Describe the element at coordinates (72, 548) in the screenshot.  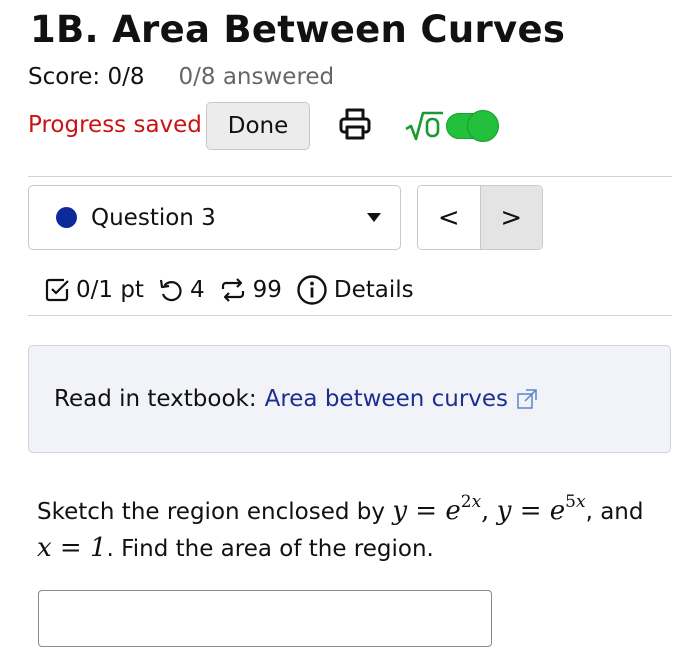
I see `equation-3: x = 1` at that location.